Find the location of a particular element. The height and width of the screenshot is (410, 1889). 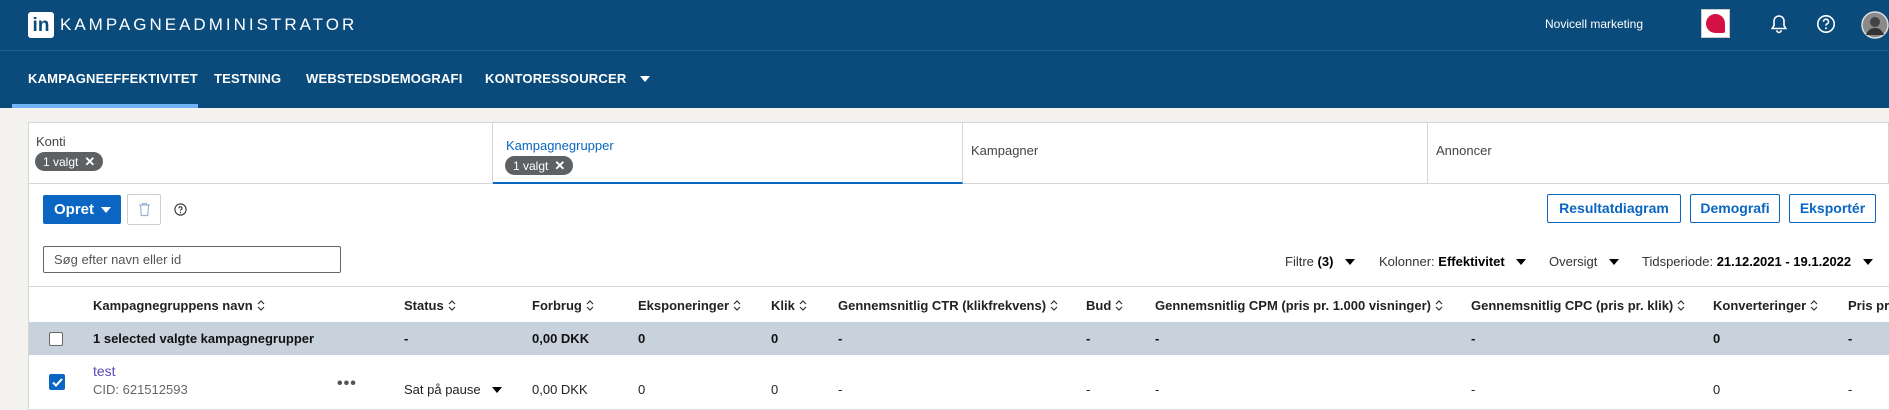

demographics-button: Demografi is located at coordinates (1735, 208).